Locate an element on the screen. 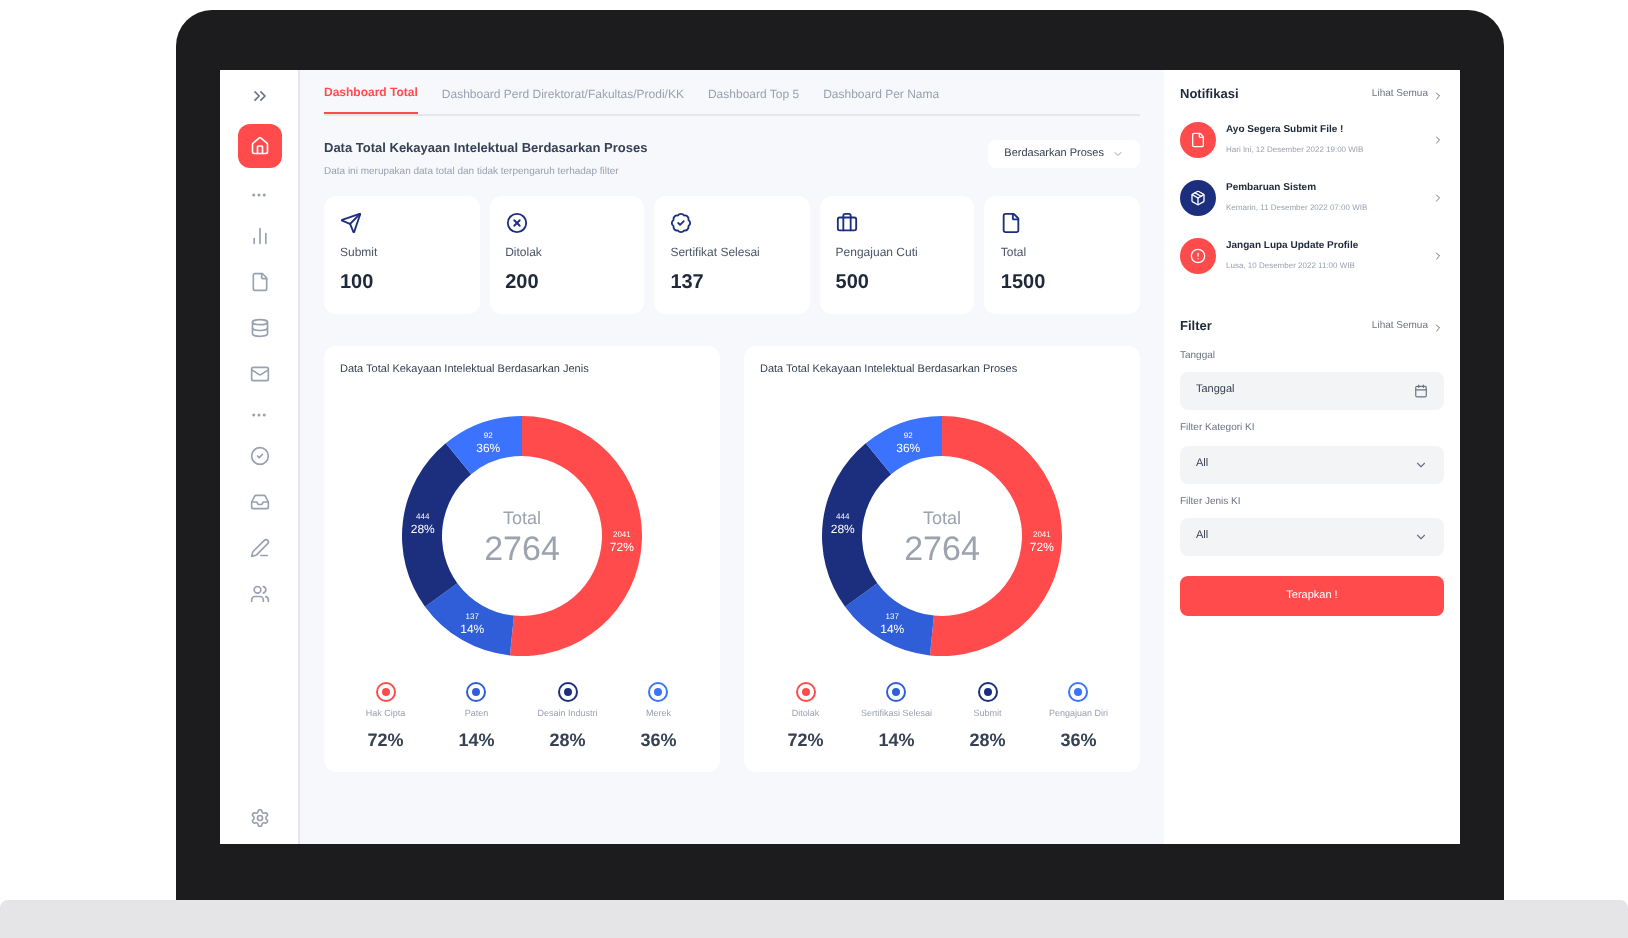 The height and width of the screenshot is (938, 1628). send-icon is located at coordinates (351, 223).